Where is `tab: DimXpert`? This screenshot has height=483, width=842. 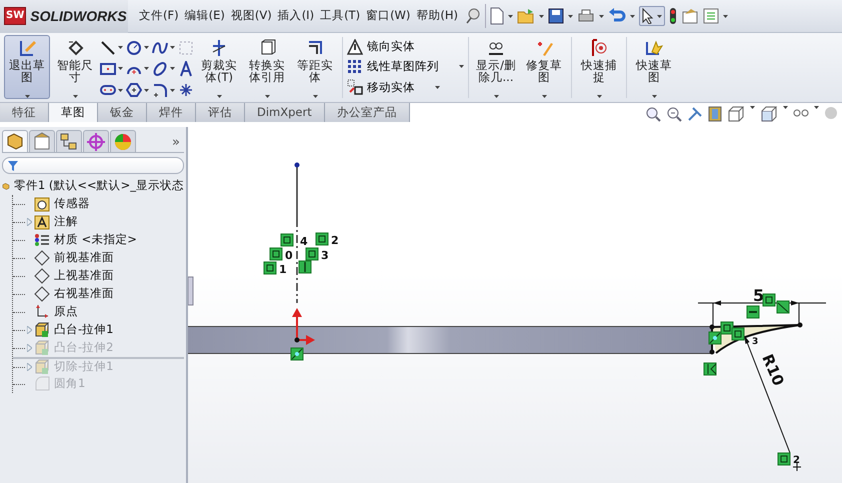
tab: DimXpert is located at coordinates (285, 112).